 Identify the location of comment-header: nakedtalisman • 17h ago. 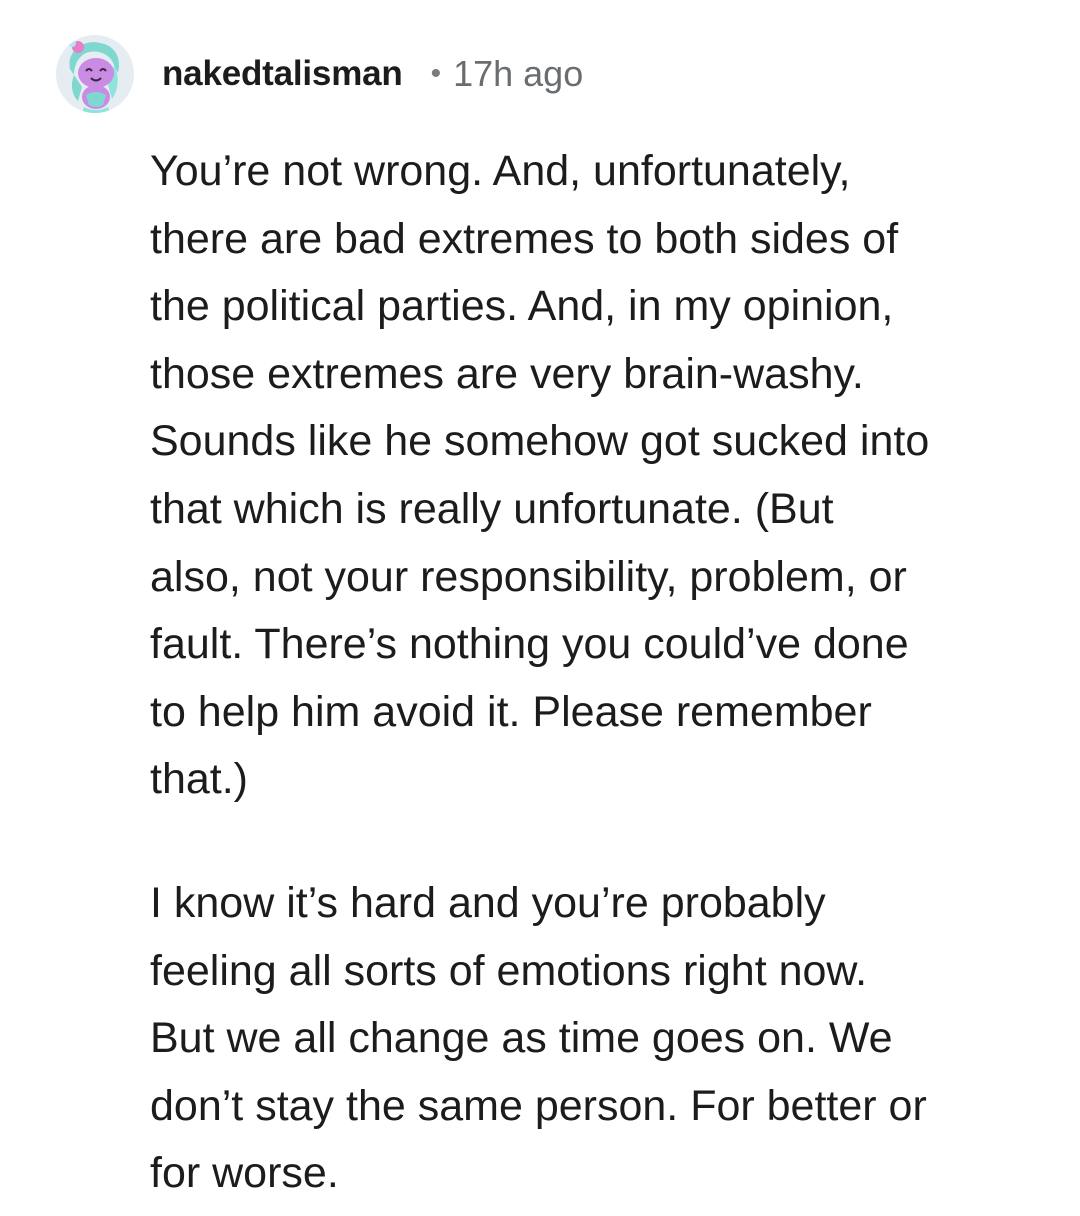
(319, 74).